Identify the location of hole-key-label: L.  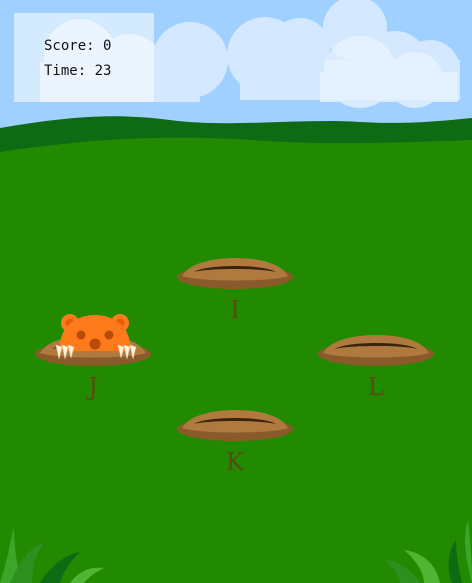
(376, 387).